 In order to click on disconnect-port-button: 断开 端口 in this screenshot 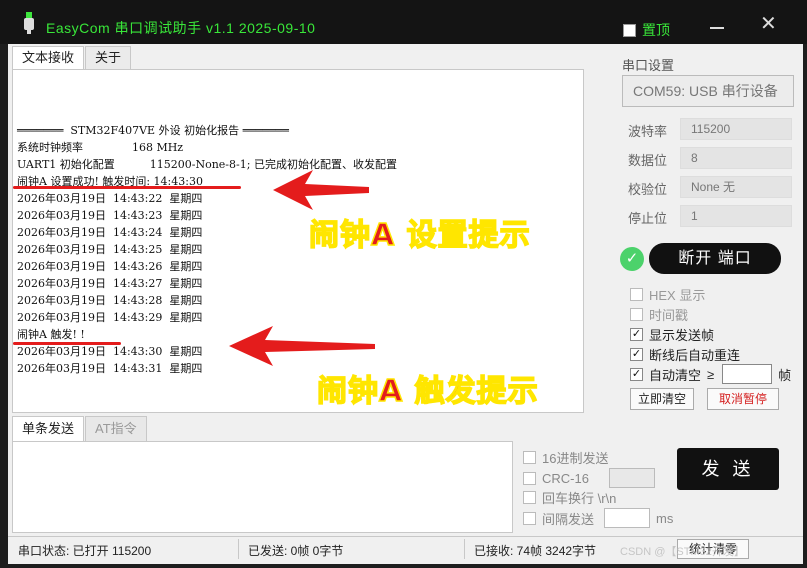, I will do `click(715, 258)`.